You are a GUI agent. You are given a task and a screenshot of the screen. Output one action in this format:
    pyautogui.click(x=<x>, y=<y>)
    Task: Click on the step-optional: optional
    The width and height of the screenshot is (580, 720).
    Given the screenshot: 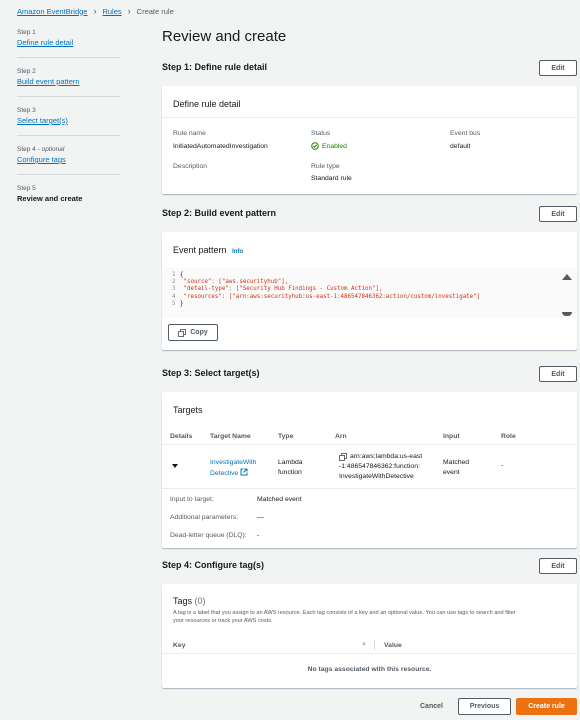 What is the action you would take?
    pyautogui.click(x=53, y=149)
    